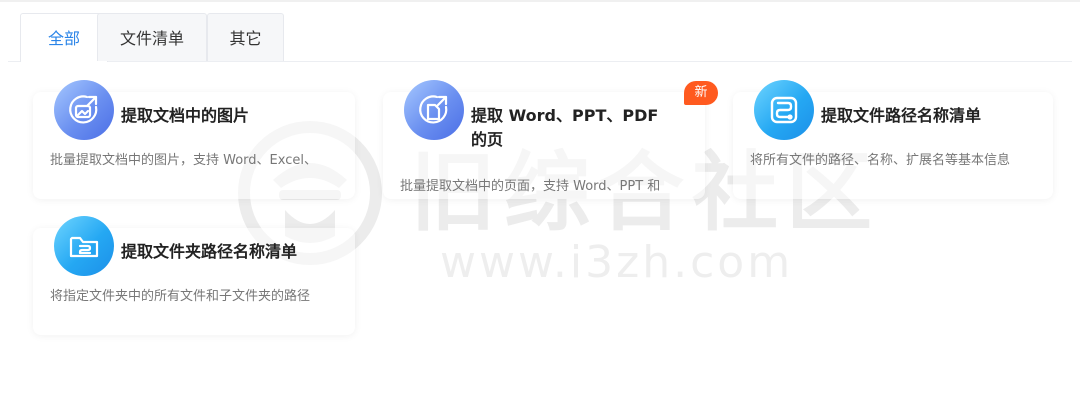 Image resolution: width=1080 pixels, height=403 pixels. Describe the element at coordinates (185, 115) in the screenshot. I see `card-title: 提取文档中的图片` at that location.